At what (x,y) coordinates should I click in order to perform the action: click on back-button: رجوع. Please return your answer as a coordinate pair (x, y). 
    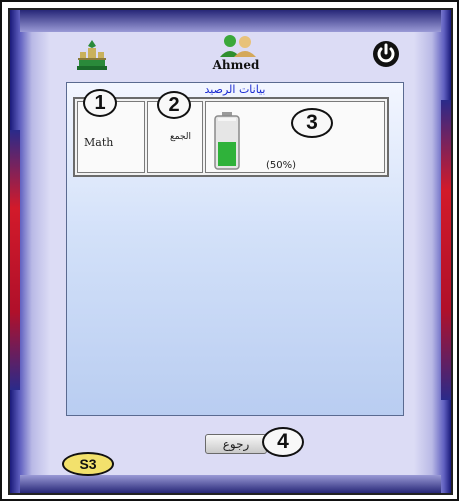
    Looking at the image, I should click on (236, 444).